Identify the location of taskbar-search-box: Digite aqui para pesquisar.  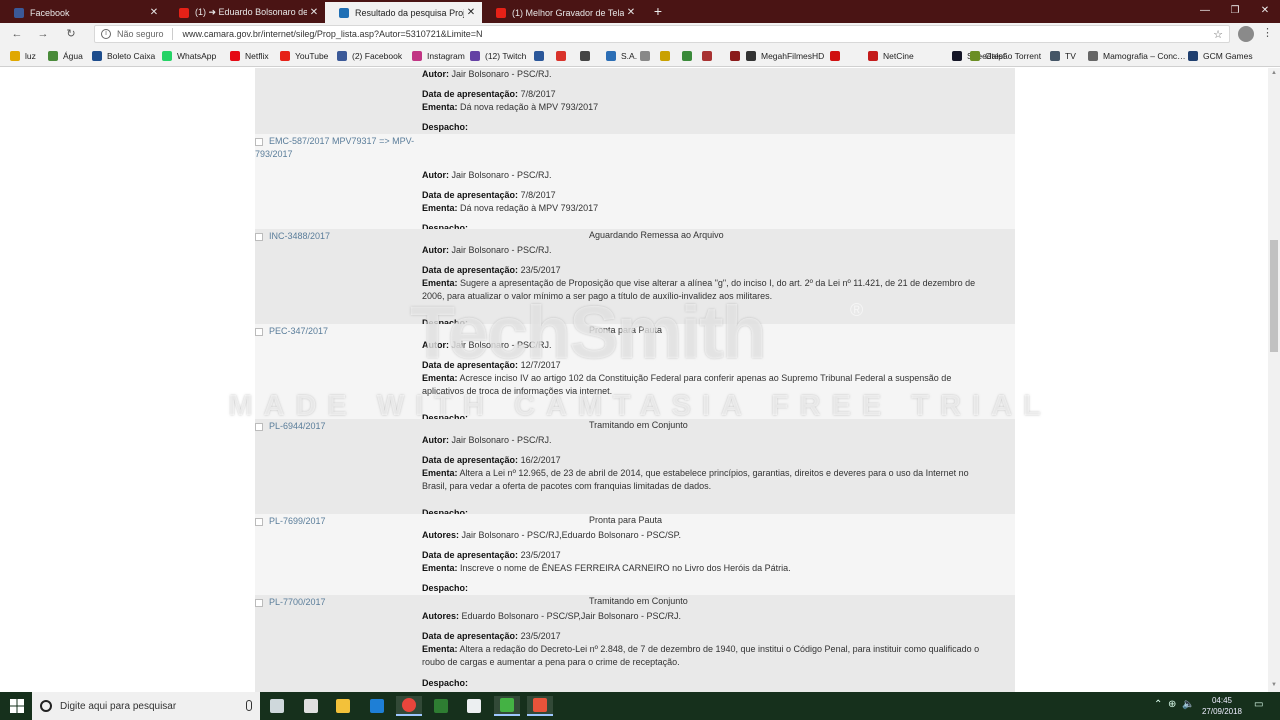
(146, 706).